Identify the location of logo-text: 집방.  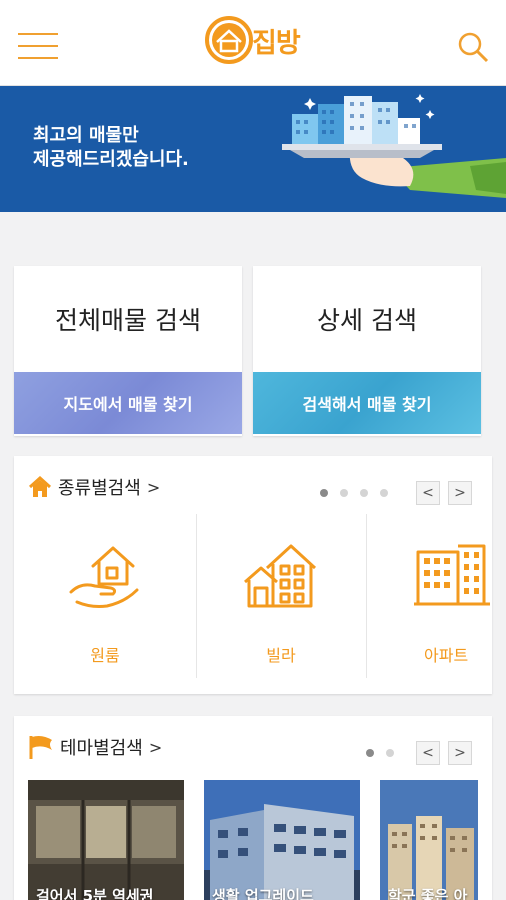
(276, 43).